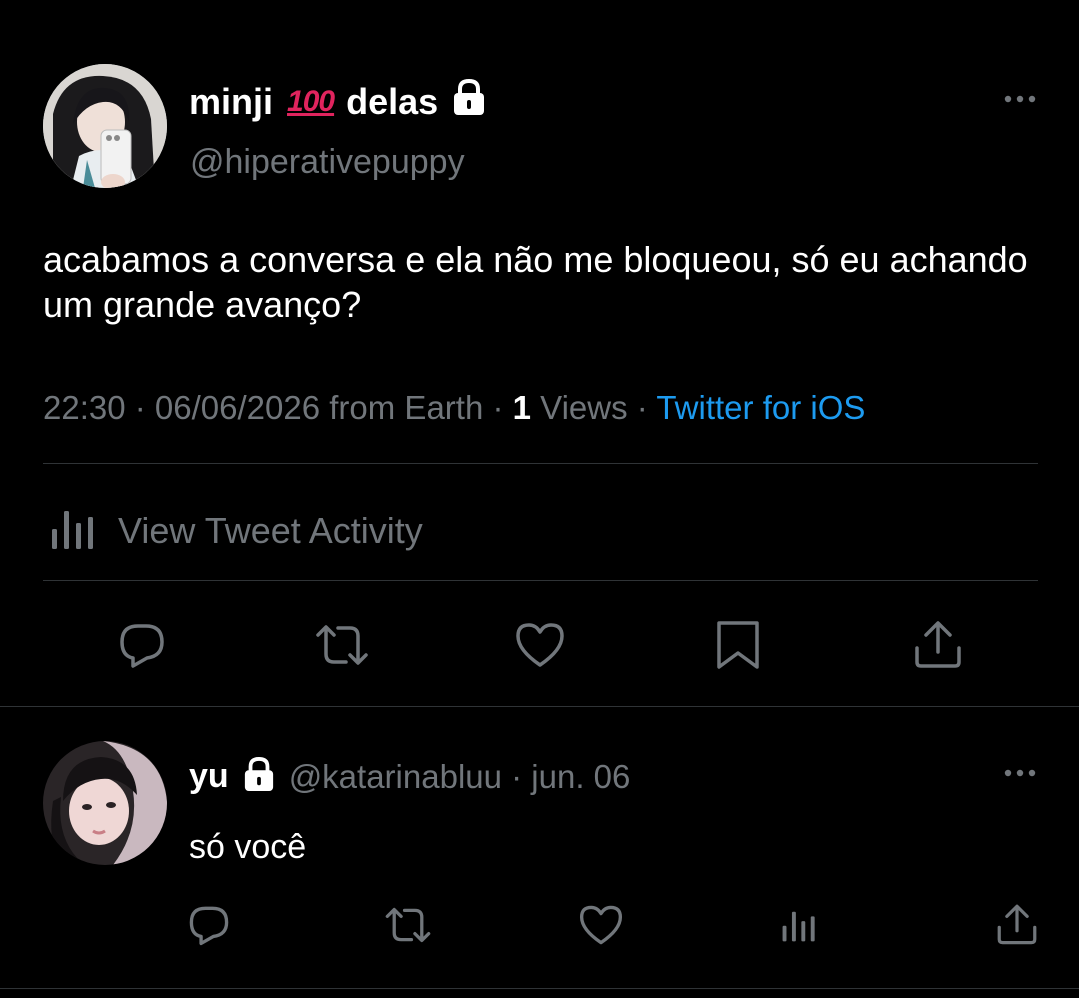 Image resolution: width=1079 pixels, height=998 pixels. Describe the element at coordinates (311, 101) in the screenshot. I see `hundred-points-emoji: 100` at that location.